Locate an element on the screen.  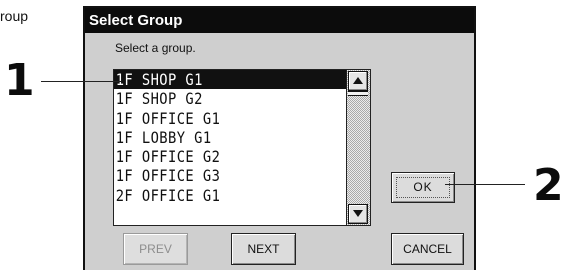
cancel-button: CANCEL is located at coordinates (427, 249).